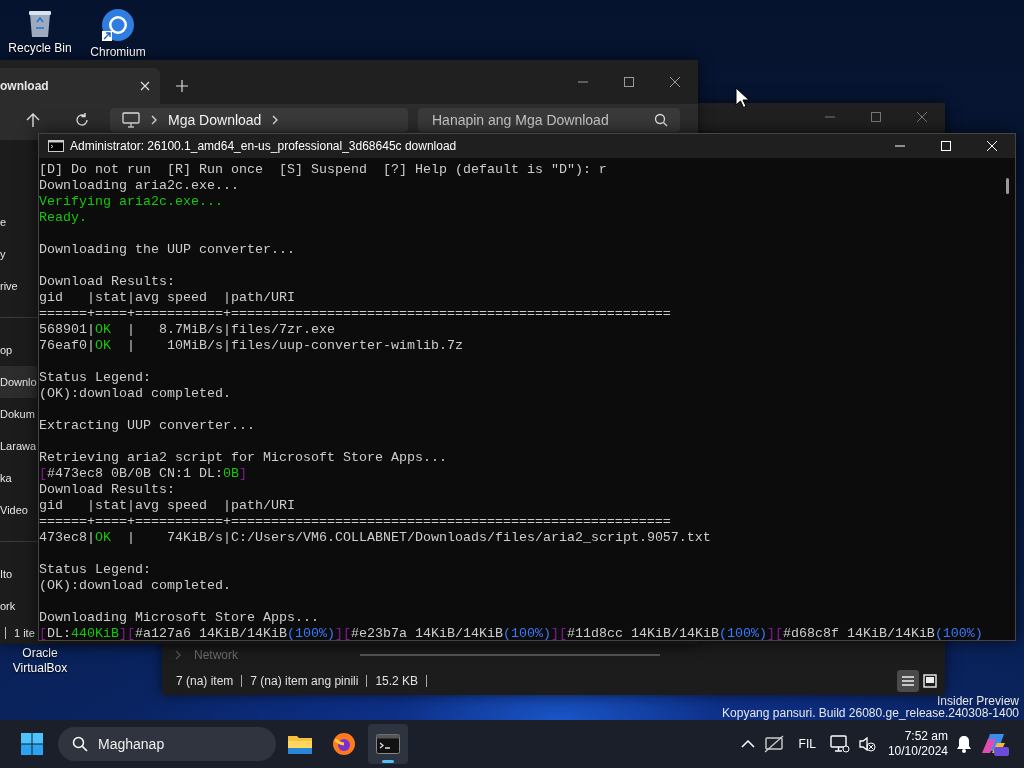  Describe the element at coordinates (82, 120) in the screenshot. I see `refresh-icon` at that location.